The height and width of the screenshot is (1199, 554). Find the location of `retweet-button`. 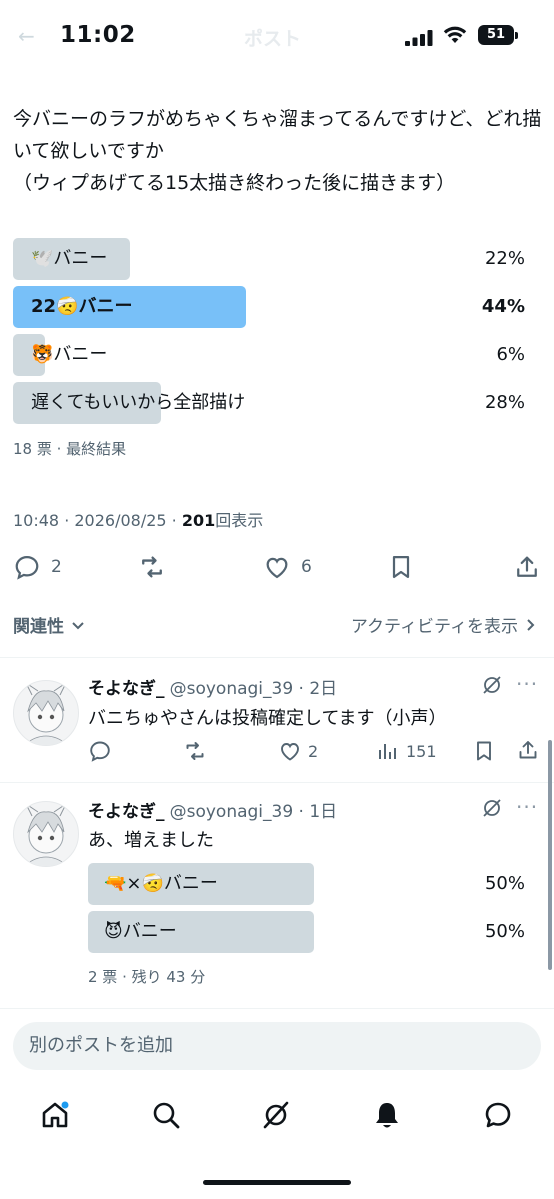

retweet-button is located at coordinates (152, 567).